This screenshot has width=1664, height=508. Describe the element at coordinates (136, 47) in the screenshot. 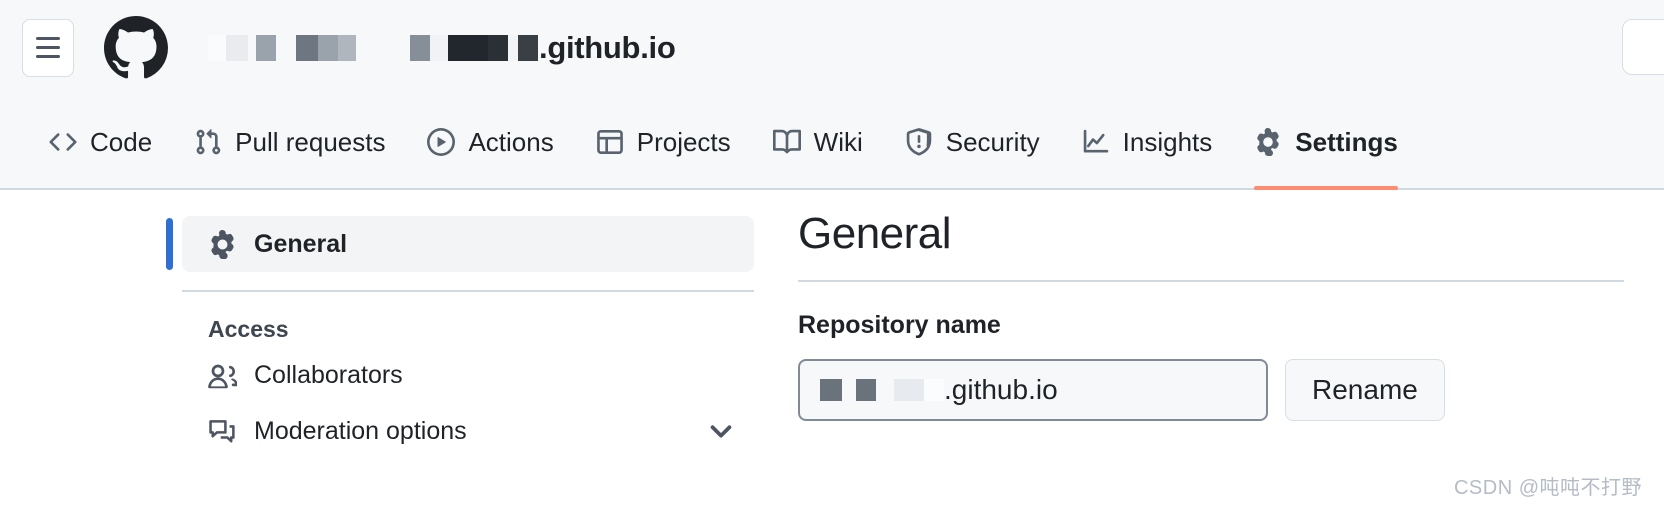

I see `github-logo-icon` at that location.